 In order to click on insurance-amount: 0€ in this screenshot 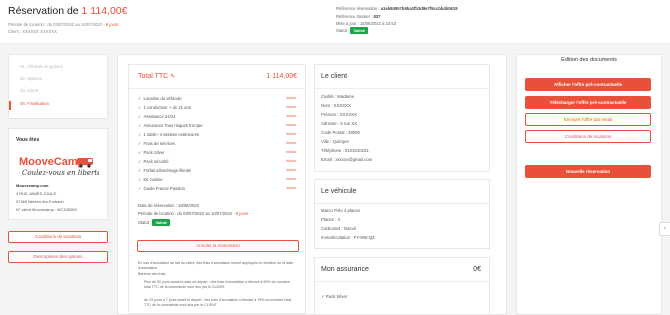, I will do `click(477, 269)`.